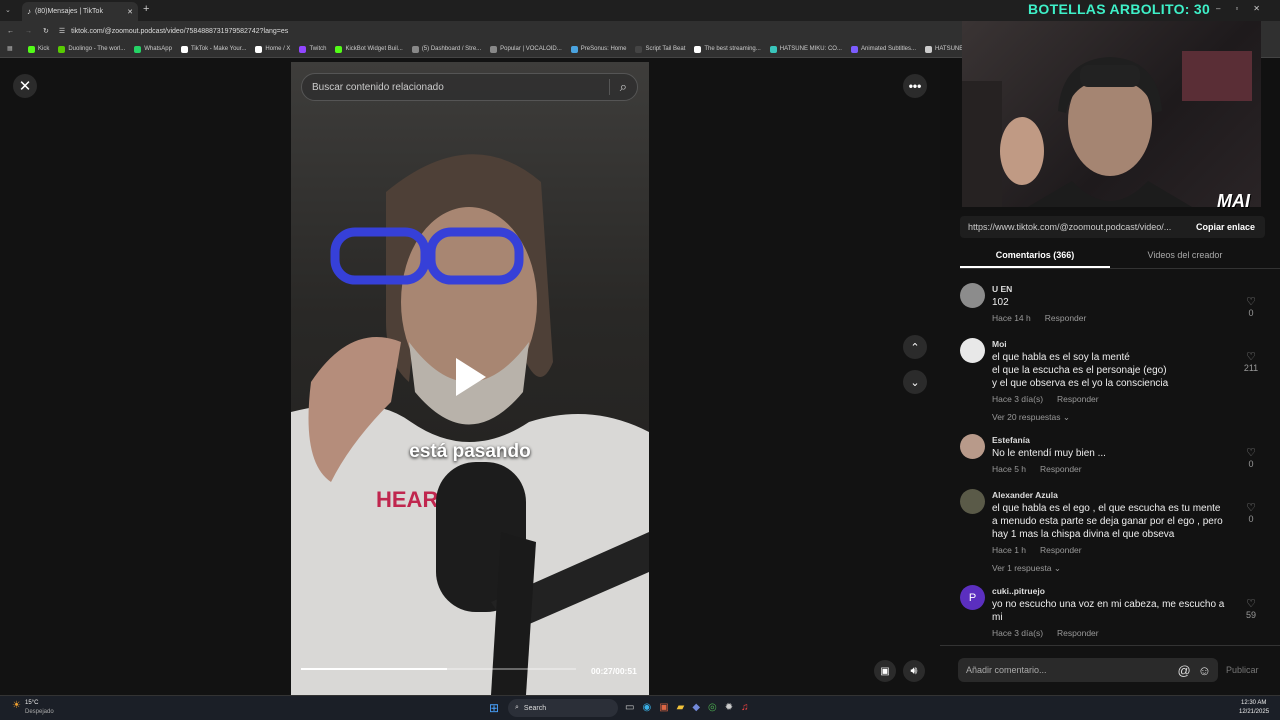  Describe the element at coordinates (729, 707) in the screenshot. I see `settings-icon: ✹` at that location.